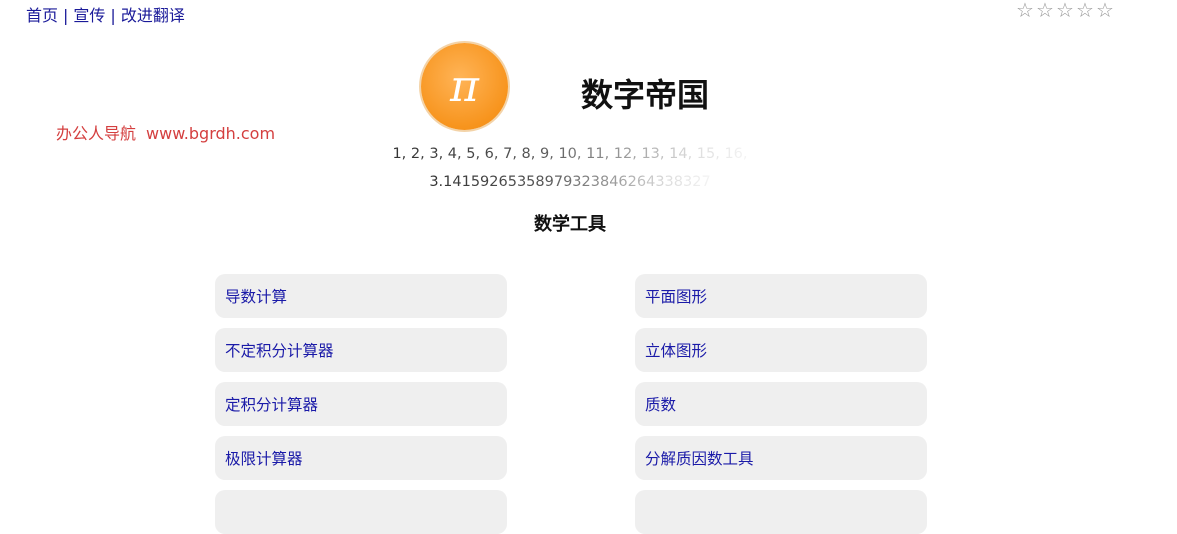 Image resolution: width=1177 pixels, height=534 pixels. I want to click on side-nav-link: 办公人导航 www.bgrdh.com, so click(170, 132).